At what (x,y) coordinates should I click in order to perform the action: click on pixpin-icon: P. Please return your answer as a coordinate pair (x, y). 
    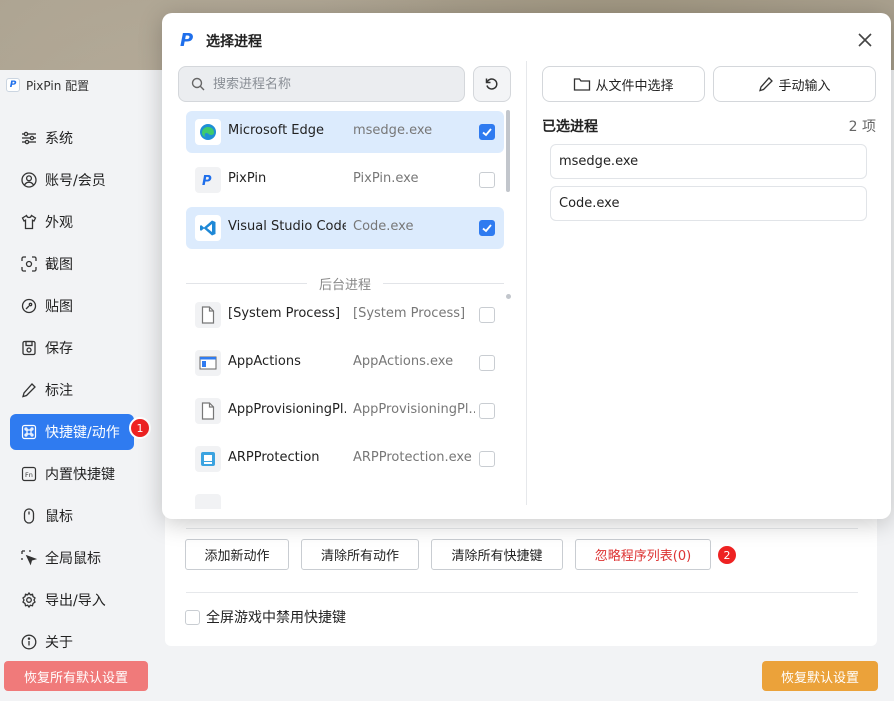
    Looking at the image, I should click on (208, 180).